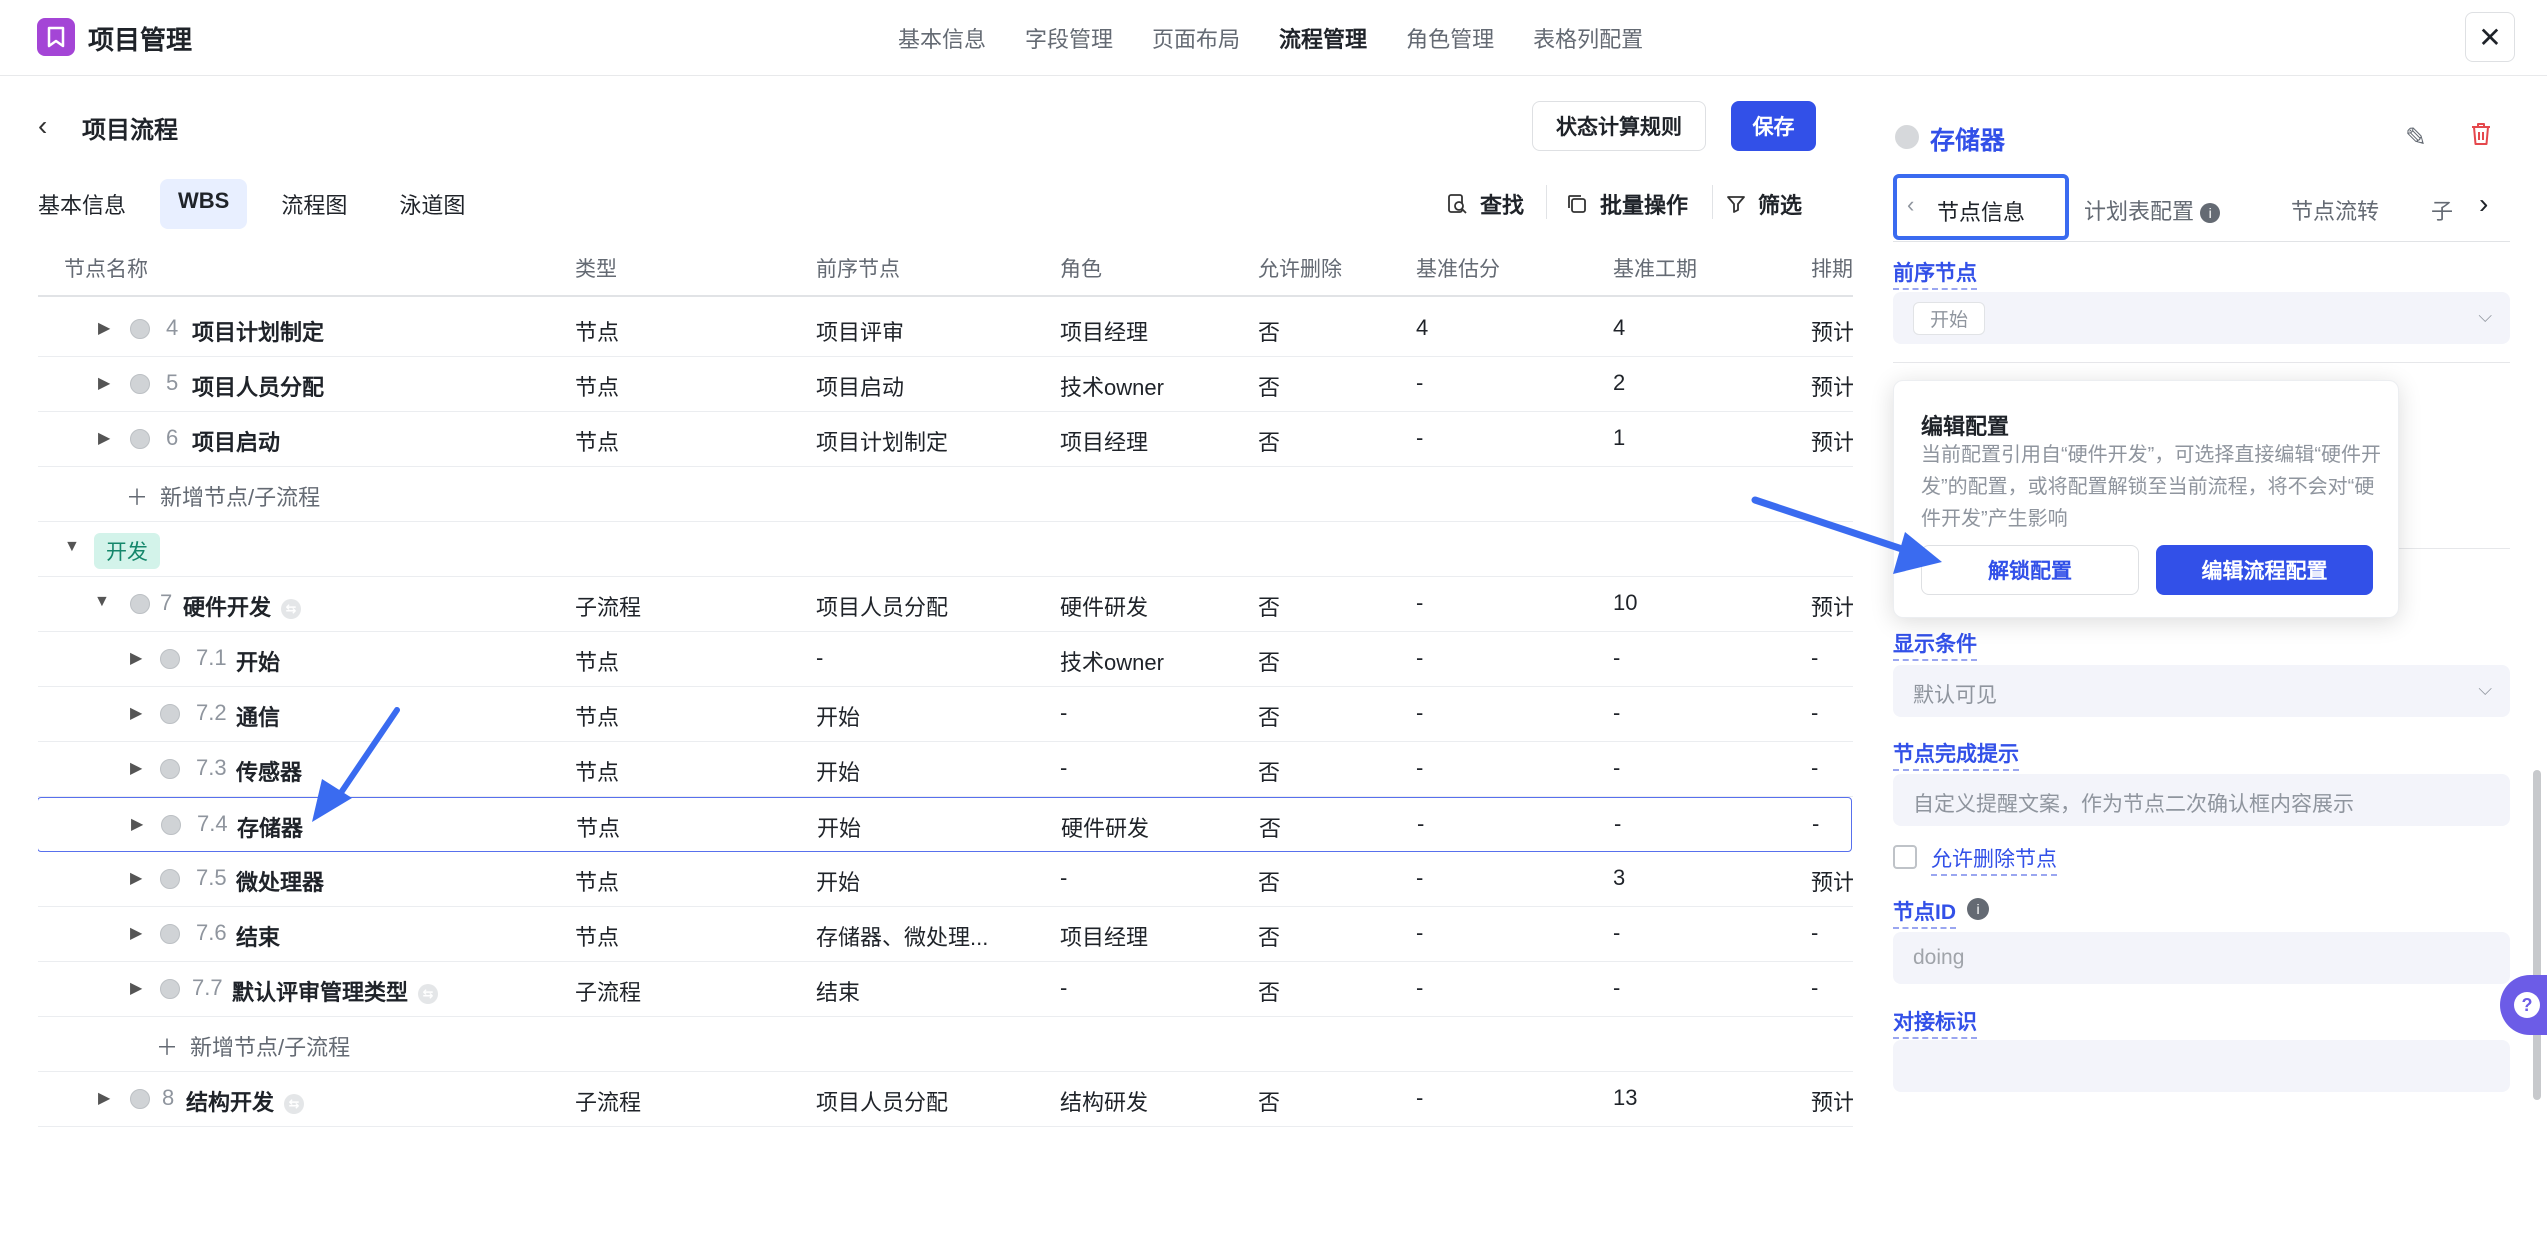 The width and height of the screenshot is (2547, 1238). I want to click on col-allow-delete: 允许删除, so click(1300, 268).